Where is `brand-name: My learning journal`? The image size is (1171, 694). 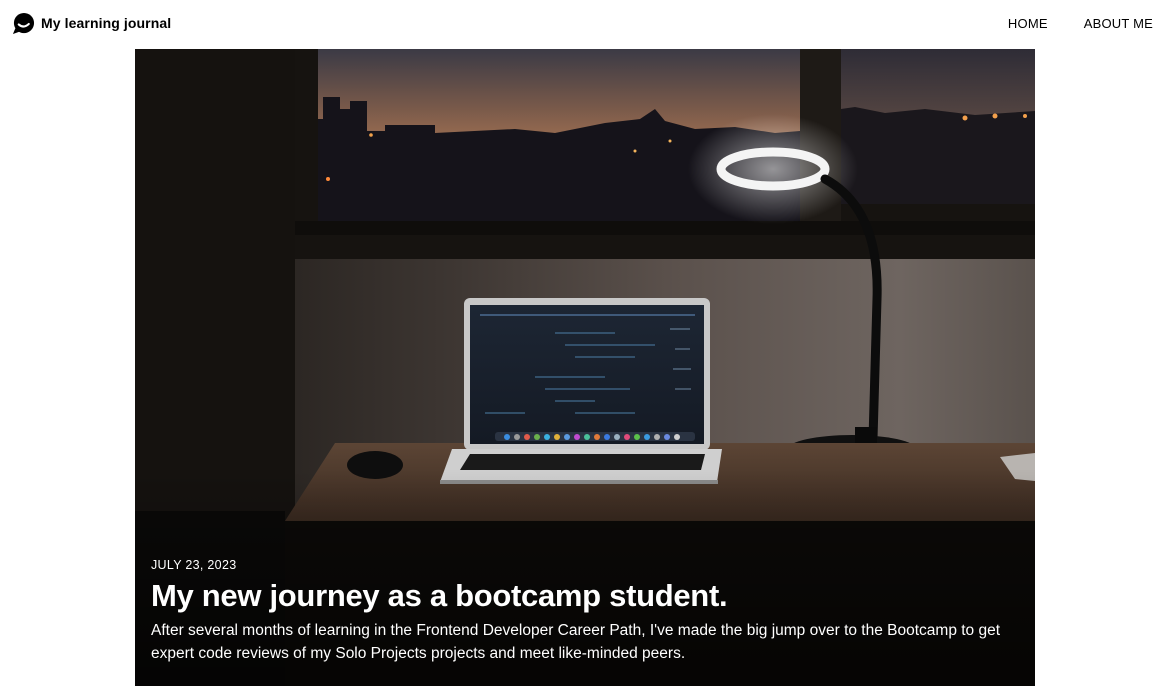
brand-name: My learning journal is located at coordinates (106, 23).